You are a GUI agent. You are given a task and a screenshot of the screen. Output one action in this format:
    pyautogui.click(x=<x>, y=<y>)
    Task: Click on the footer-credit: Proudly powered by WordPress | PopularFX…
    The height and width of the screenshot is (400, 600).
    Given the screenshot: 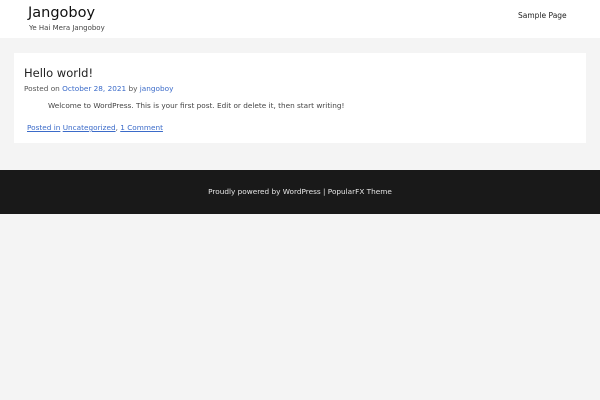 What is the action you would take?
    pyautogui.click(x=300, y=191)
    